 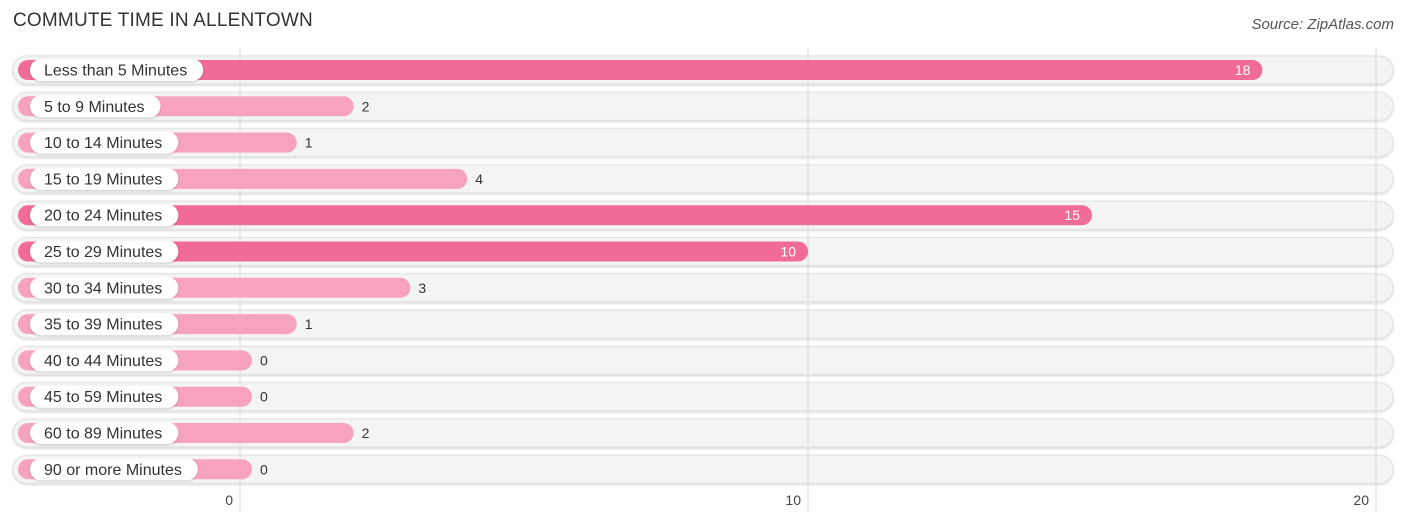 What do you see at coordinates (103, 397) in the screenshot?
I see `category-label: 45 to 59 Minutes` at bounding box center [103, 397].